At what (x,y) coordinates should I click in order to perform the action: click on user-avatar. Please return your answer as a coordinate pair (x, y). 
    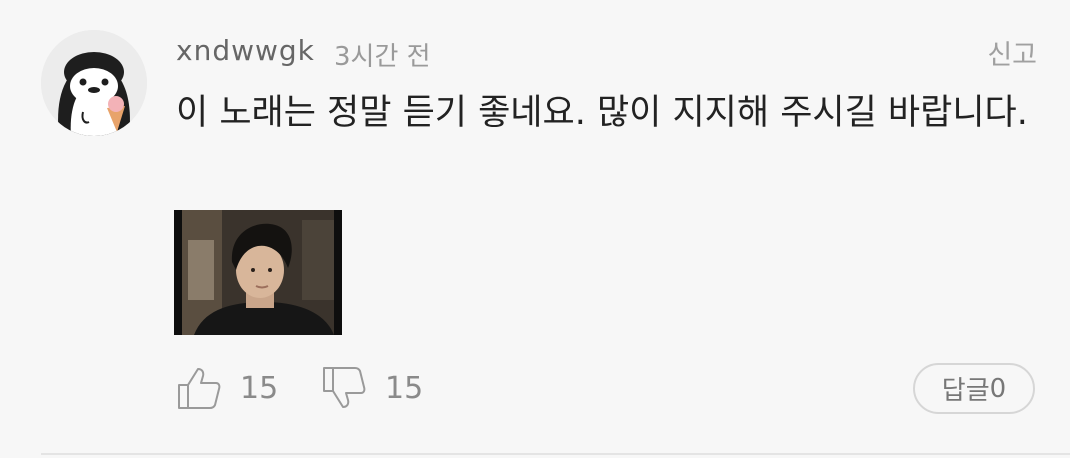
    Looking at the image, I should click on (94, 83).